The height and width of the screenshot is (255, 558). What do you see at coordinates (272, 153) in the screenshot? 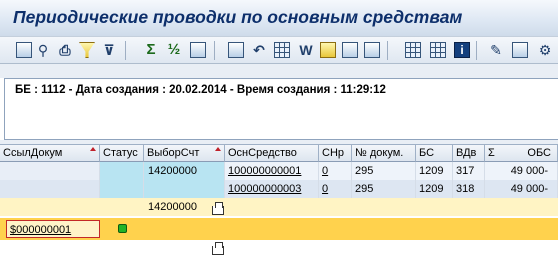
I see `col-header-osnsredstvo: ОснСредство` at bounding box center [272, 153].